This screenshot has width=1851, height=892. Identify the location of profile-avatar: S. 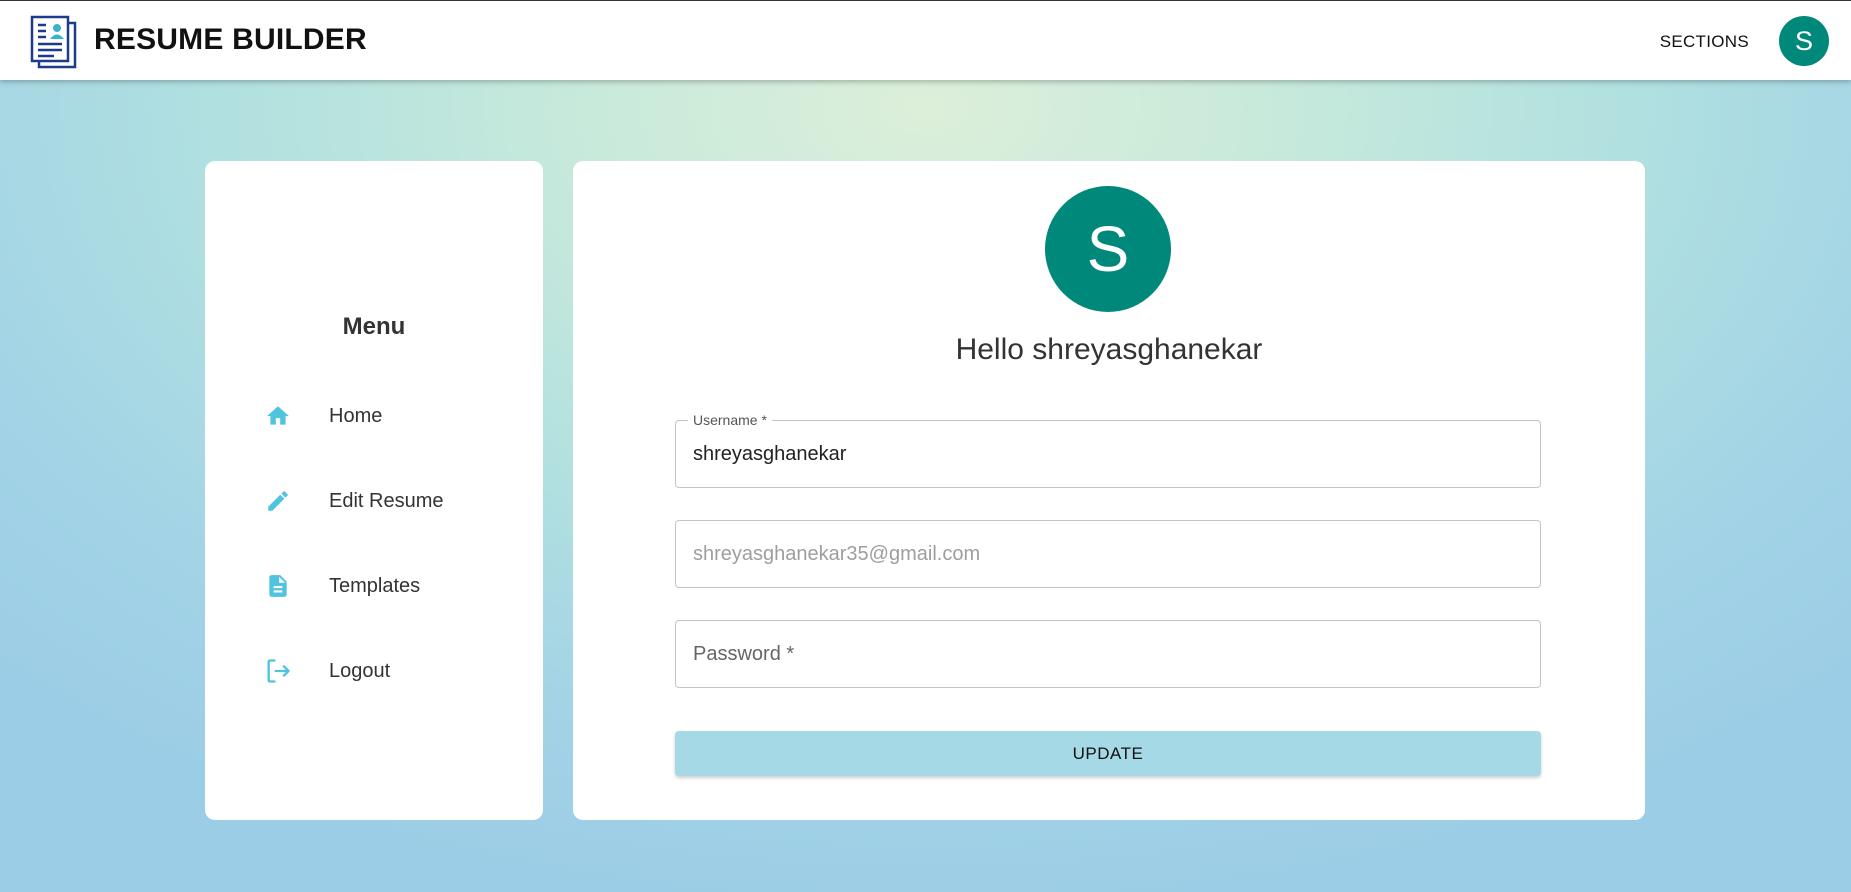
(1108, 249).